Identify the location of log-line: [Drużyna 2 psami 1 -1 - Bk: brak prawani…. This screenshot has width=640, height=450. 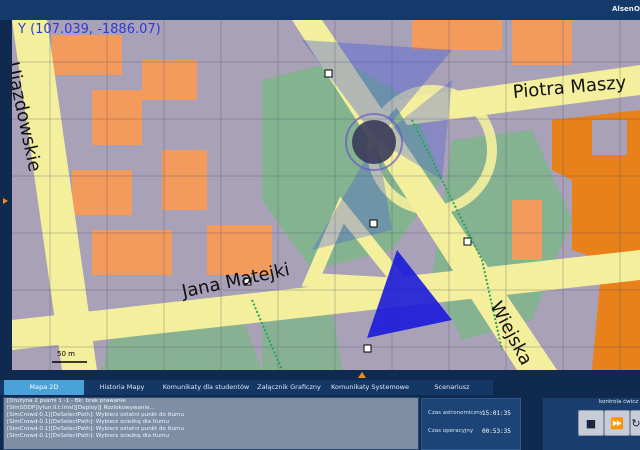
(66, 401).